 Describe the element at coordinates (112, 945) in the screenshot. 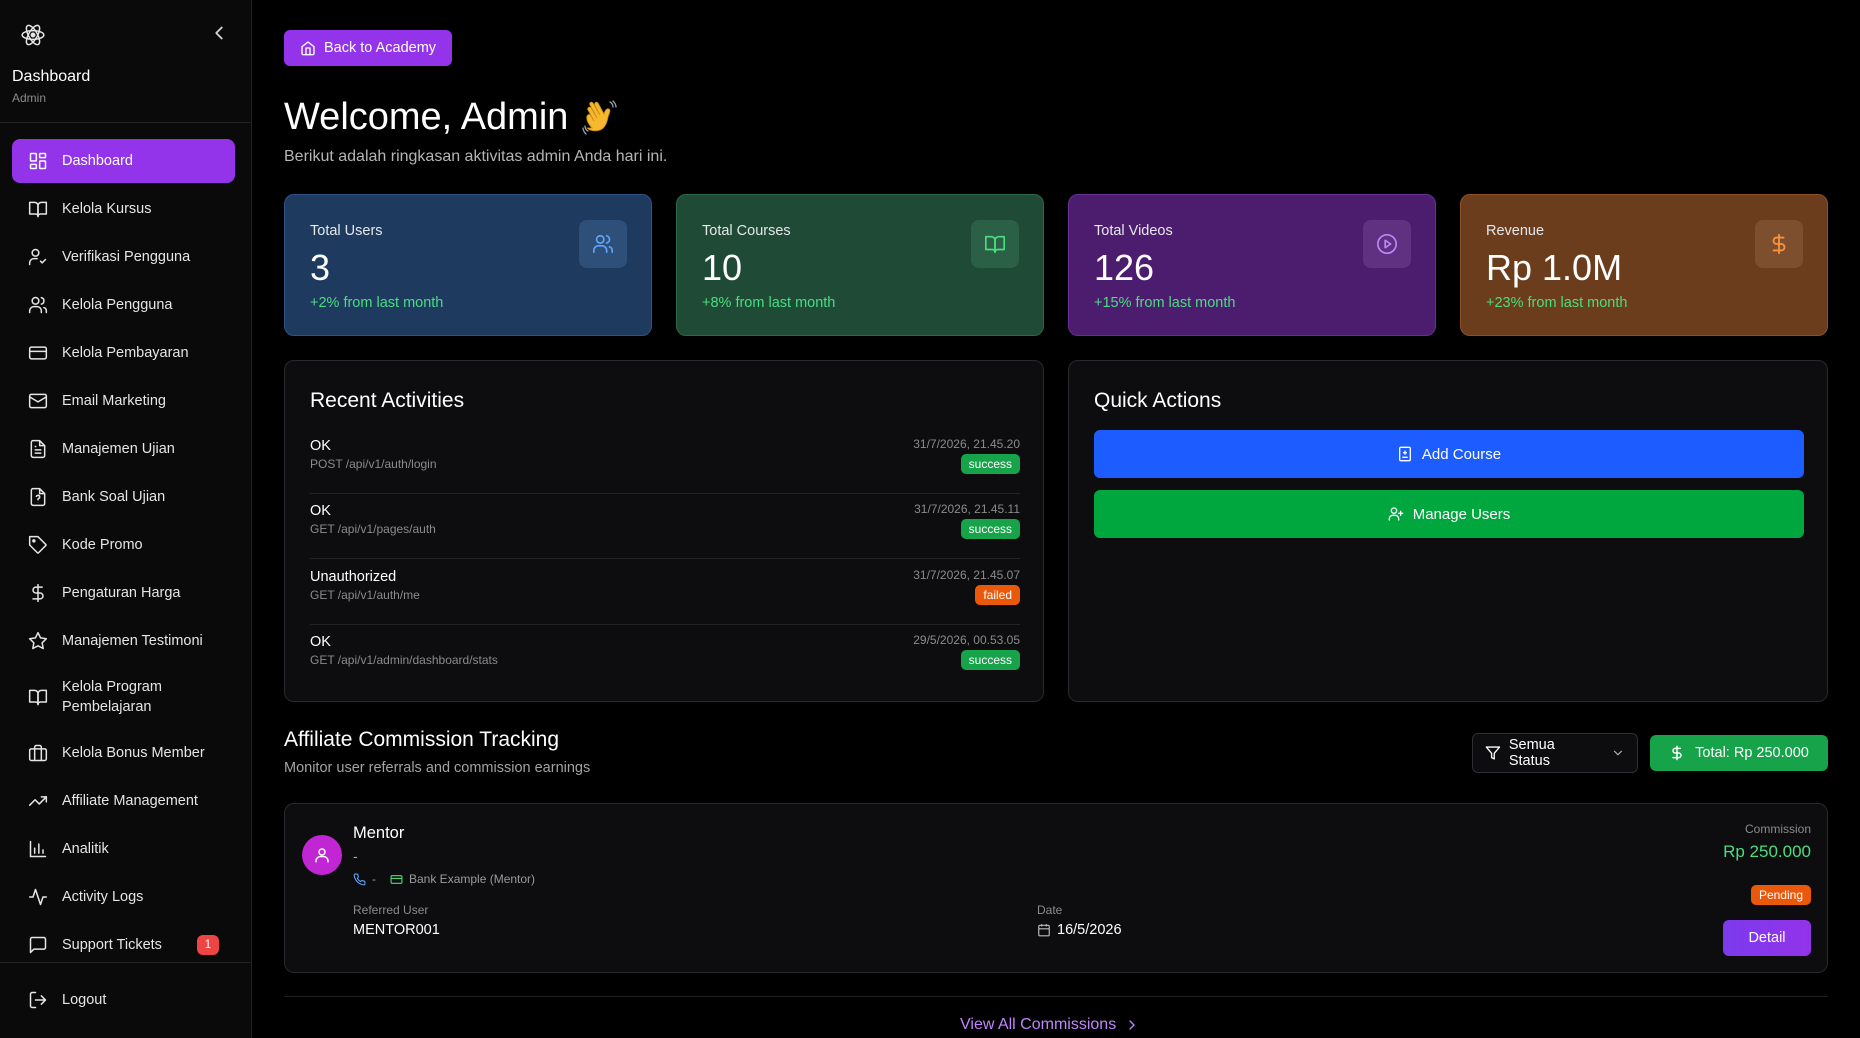

I see `sidebar-item-label: Support Tickets` at that location.